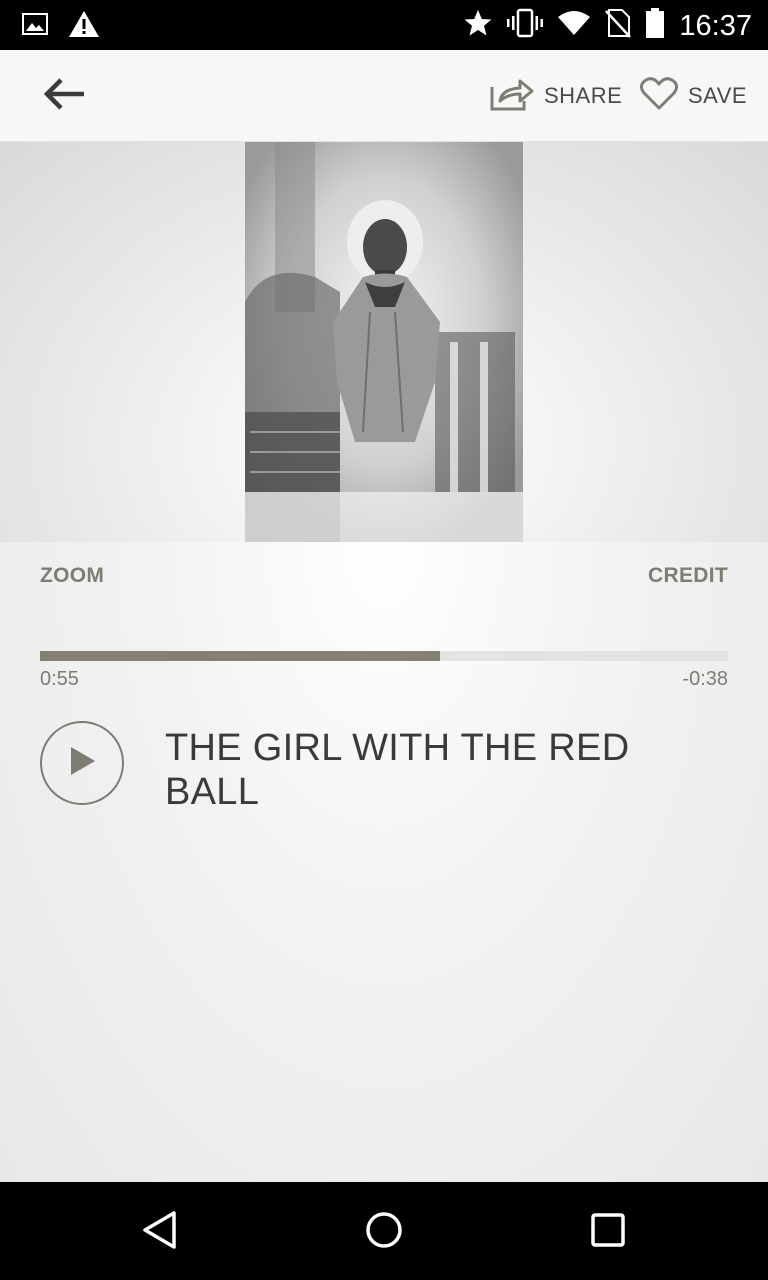 This screenshot has height=1280, width=768. Describe the element at coordinates (72, 576) in the screenshot. I see `zoom-button: ZOOM` at that location.